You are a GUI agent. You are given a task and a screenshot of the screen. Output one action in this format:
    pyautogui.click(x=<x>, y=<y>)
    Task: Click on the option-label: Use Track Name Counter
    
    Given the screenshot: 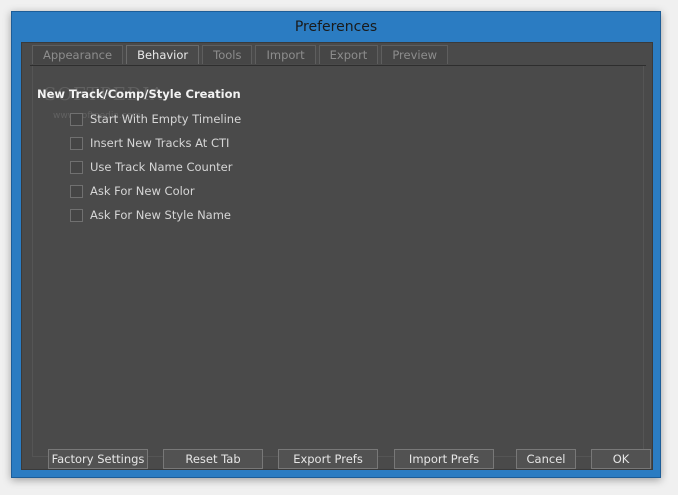 What is the action you would take?
    pyautogui.click(x=161, y=167)
    